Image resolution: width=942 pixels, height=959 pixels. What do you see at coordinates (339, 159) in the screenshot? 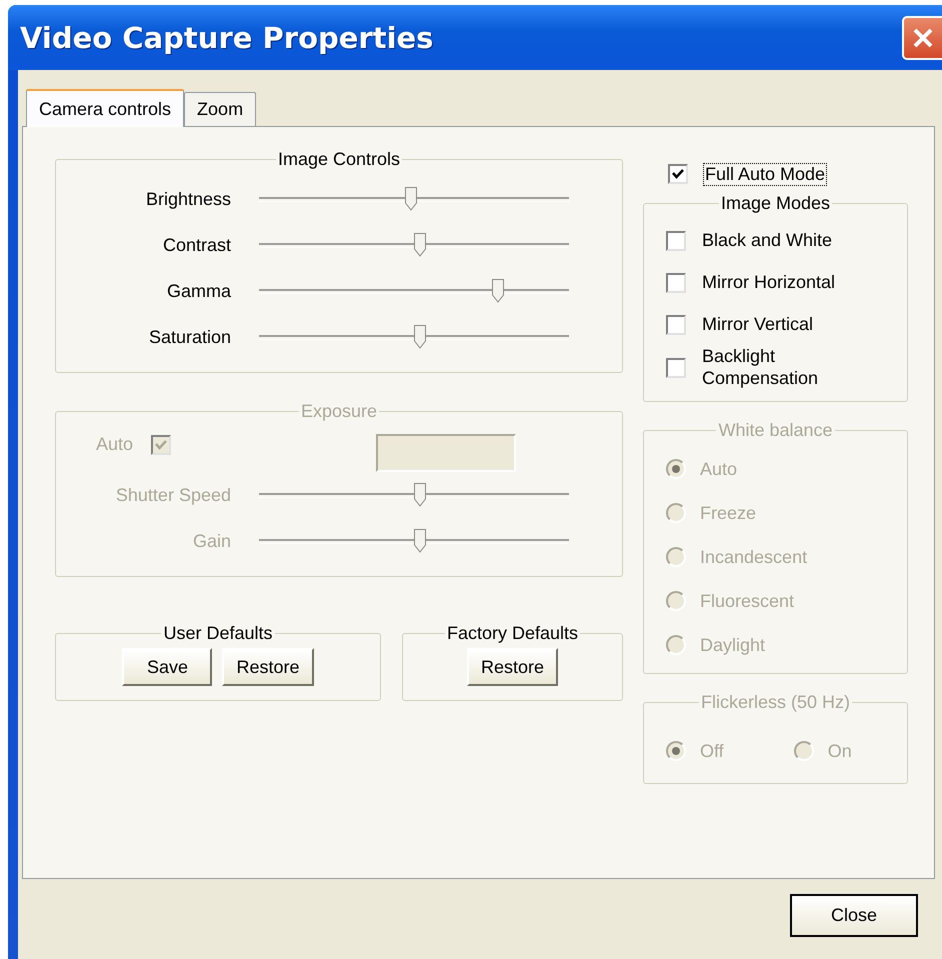
I see `group-title: Image Controls` at bounding box center [339, 159].